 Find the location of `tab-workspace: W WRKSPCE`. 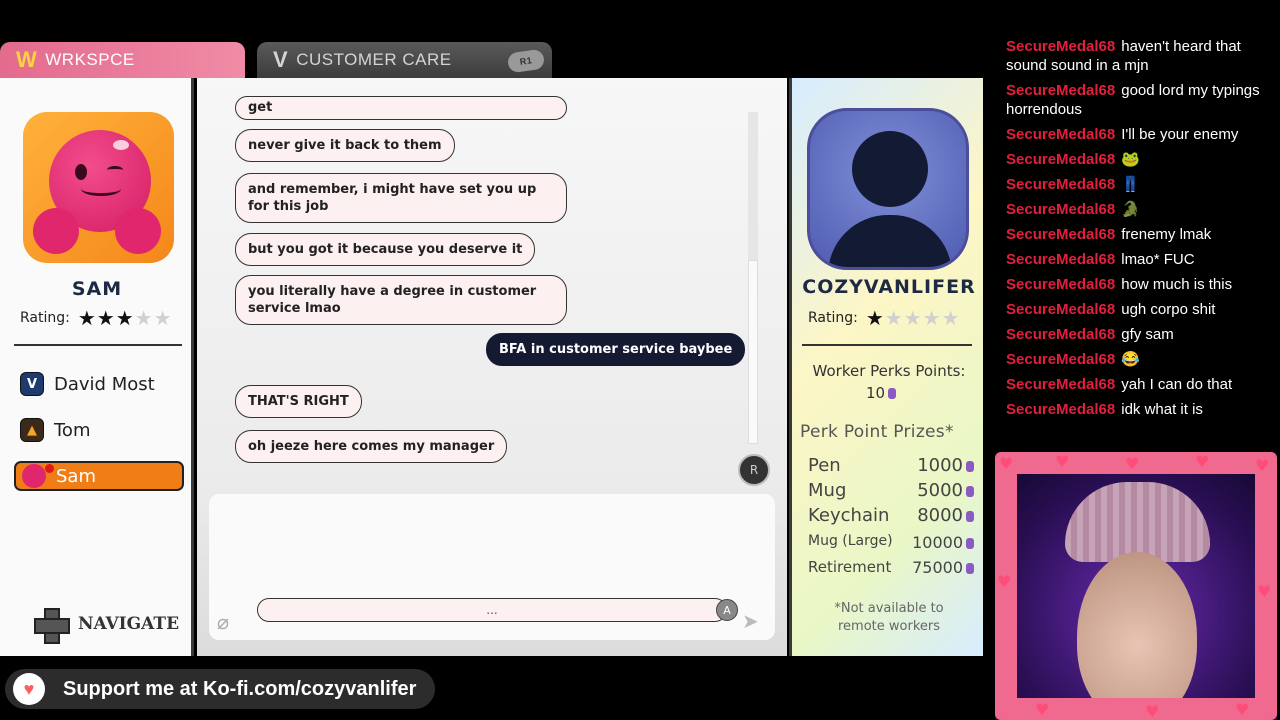

tab-workspace: W WRKSPCE is located at coordinates (122, 60).